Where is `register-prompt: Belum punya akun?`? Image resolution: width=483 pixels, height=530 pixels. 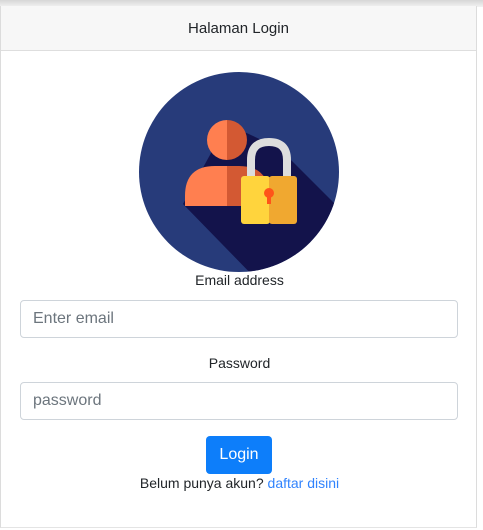 register-prompt: Belum punya akun? is located at coordinates (201, 483).